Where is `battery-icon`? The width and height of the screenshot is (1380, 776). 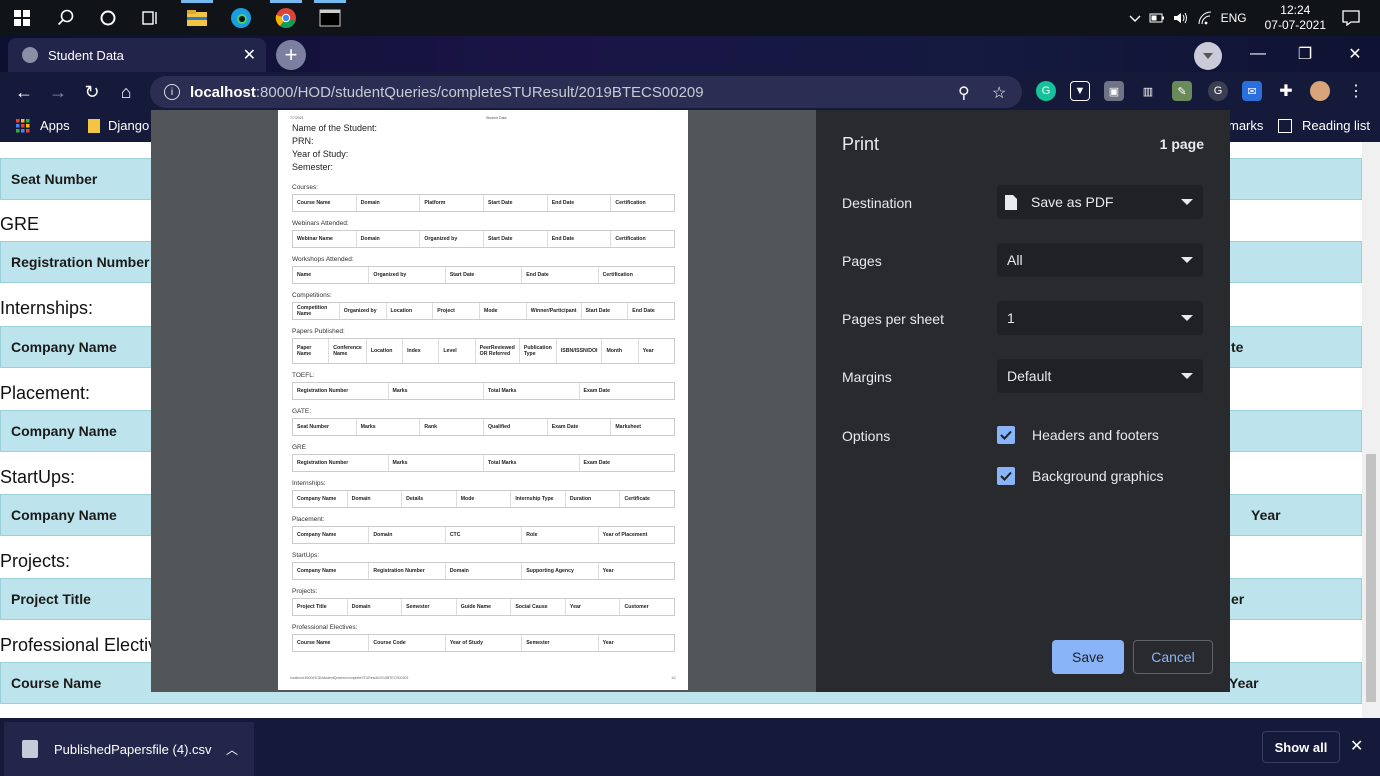
battery-icon is located at coordinates (1157, 18).